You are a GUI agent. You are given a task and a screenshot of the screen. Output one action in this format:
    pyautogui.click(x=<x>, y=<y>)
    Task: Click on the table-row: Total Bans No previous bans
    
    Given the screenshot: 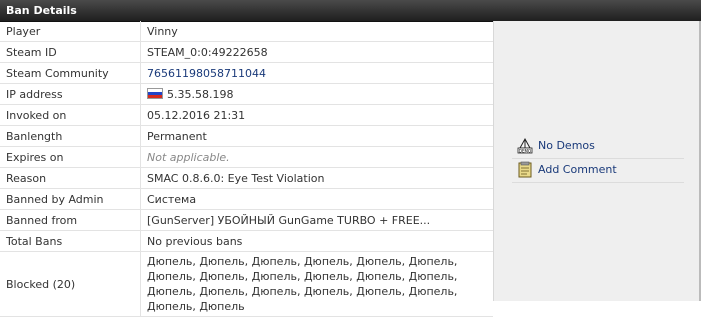 What is the action you would take?
    pyautogui.click(x=246, y=241)
    